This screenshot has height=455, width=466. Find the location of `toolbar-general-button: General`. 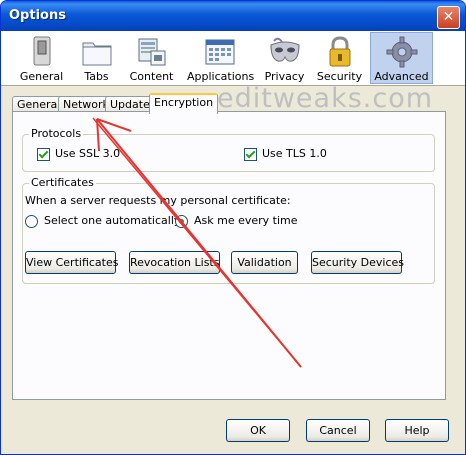

toolbar-general-button: General is located at coordinates (41, 58).